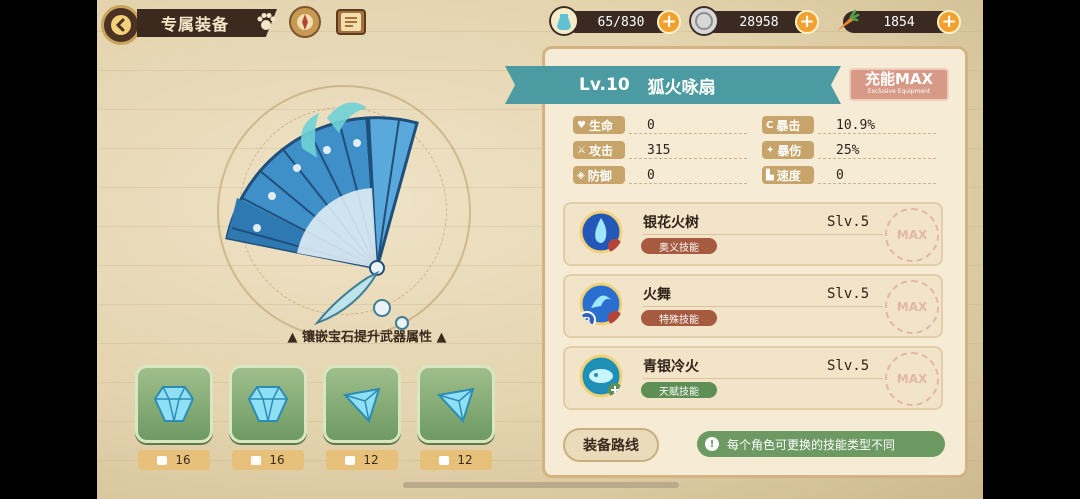 Image resolution: width=1080 pixels, height=499 pixels. Describe the element at coordinates (614, 125) in the screenshot. I see `stat-hp: ♥ 生命 0` at that location.